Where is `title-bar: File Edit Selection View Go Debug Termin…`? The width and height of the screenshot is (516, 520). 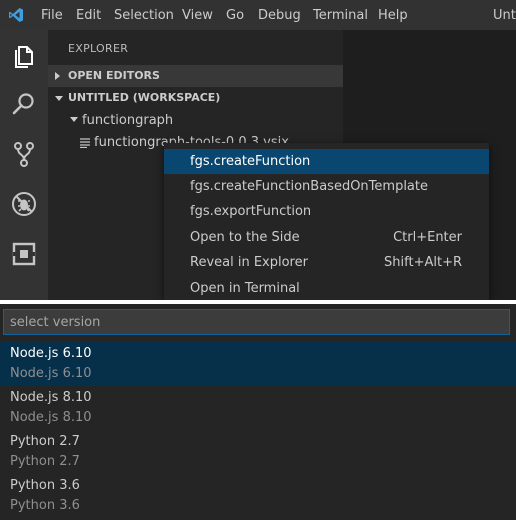 title-bar: File Edit Selection View Go Debug Termin… is located at coordinates (258, 15).